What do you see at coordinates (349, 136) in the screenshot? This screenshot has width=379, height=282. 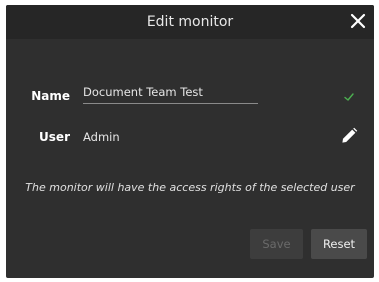 I see `pencil-icon` at bounding box center [349, 136].